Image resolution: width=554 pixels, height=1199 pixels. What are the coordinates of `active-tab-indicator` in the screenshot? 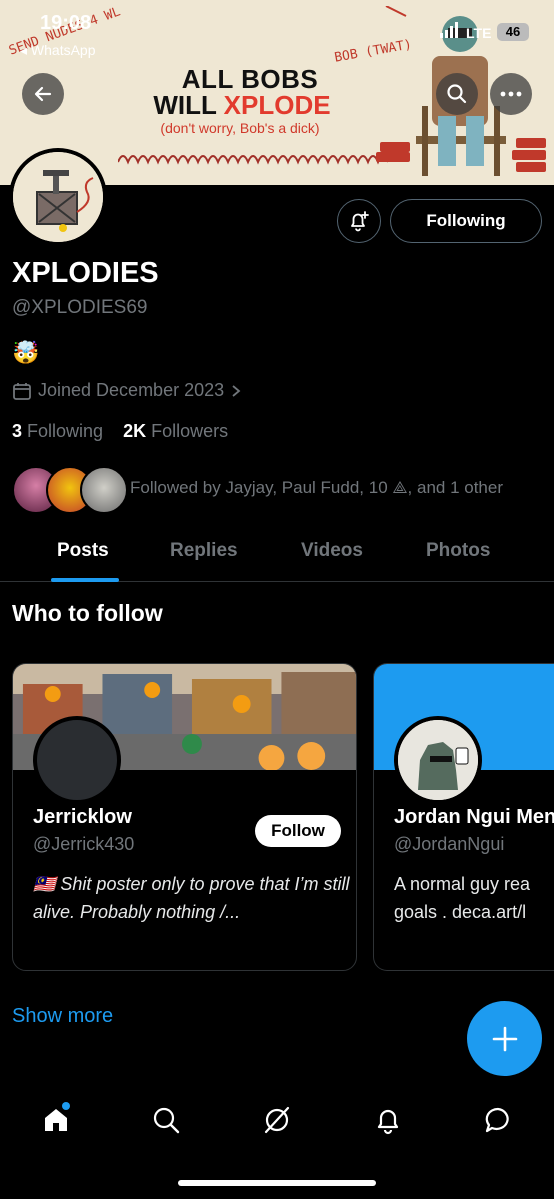 It's located at (85, 580).